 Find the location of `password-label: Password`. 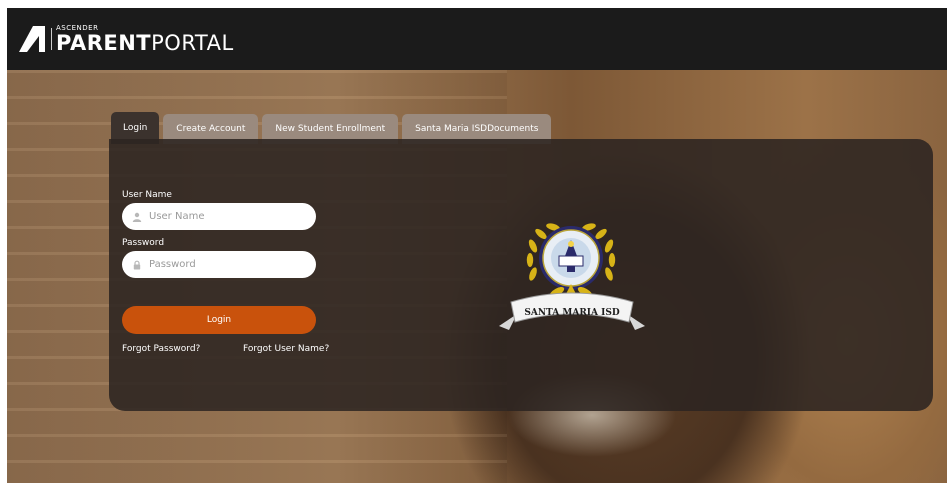

password-label: Password is located at coordinates (143, 243).